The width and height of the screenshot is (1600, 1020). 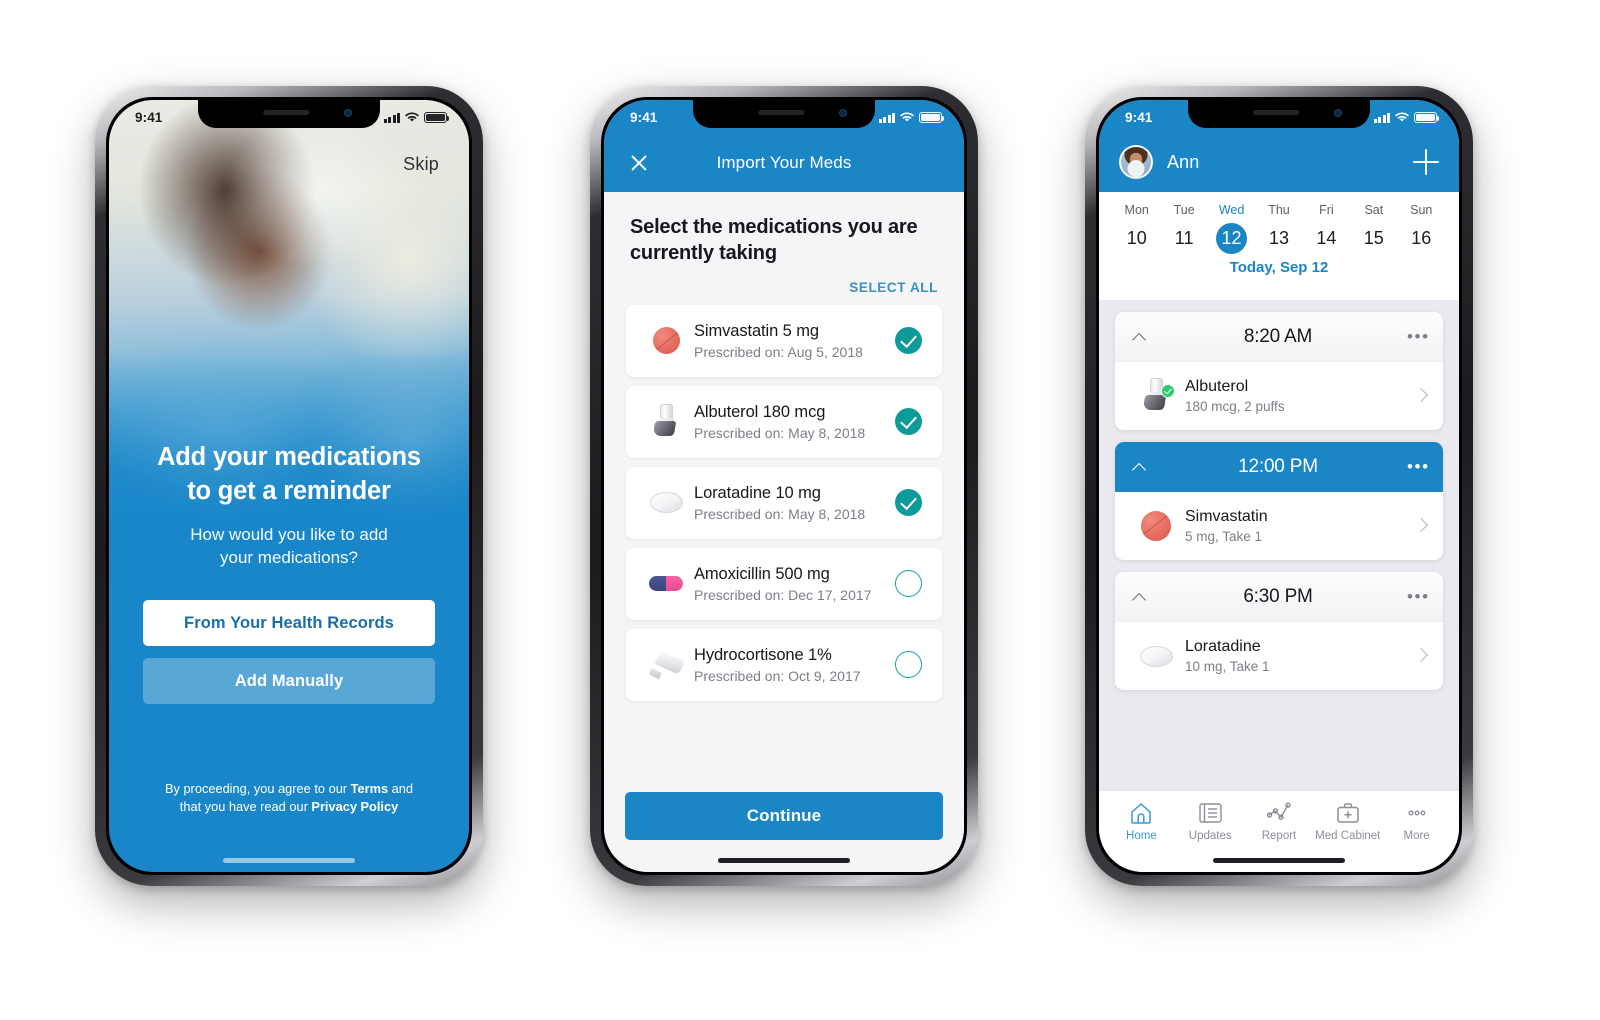 I want to click on add-manually-button: Add Manually, so click(x=289, y=681).